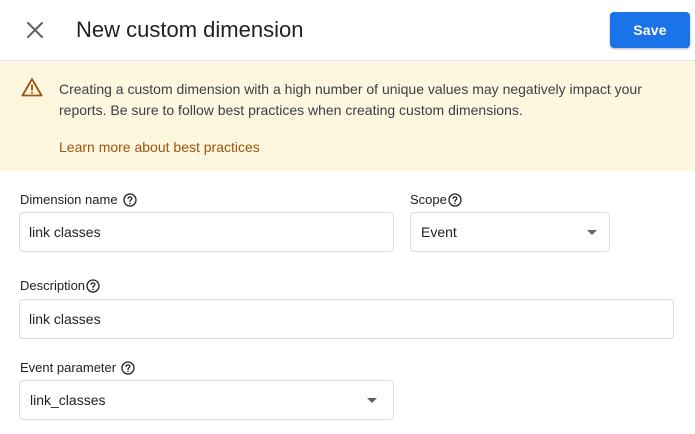 The image size is (695, 434). Describe the element at coordinates (32, 87) in the screenshot. I see `warning-icon` at that location.